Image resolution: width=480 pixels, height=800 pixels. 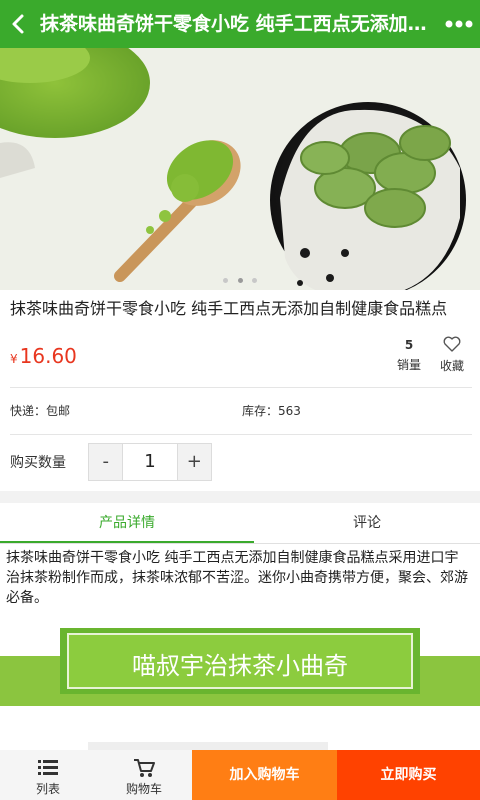 What do you see at coordinates (14, 359) in the screenshot?
I see `currency-symbol: ¥` at bounding box center [14, 359].